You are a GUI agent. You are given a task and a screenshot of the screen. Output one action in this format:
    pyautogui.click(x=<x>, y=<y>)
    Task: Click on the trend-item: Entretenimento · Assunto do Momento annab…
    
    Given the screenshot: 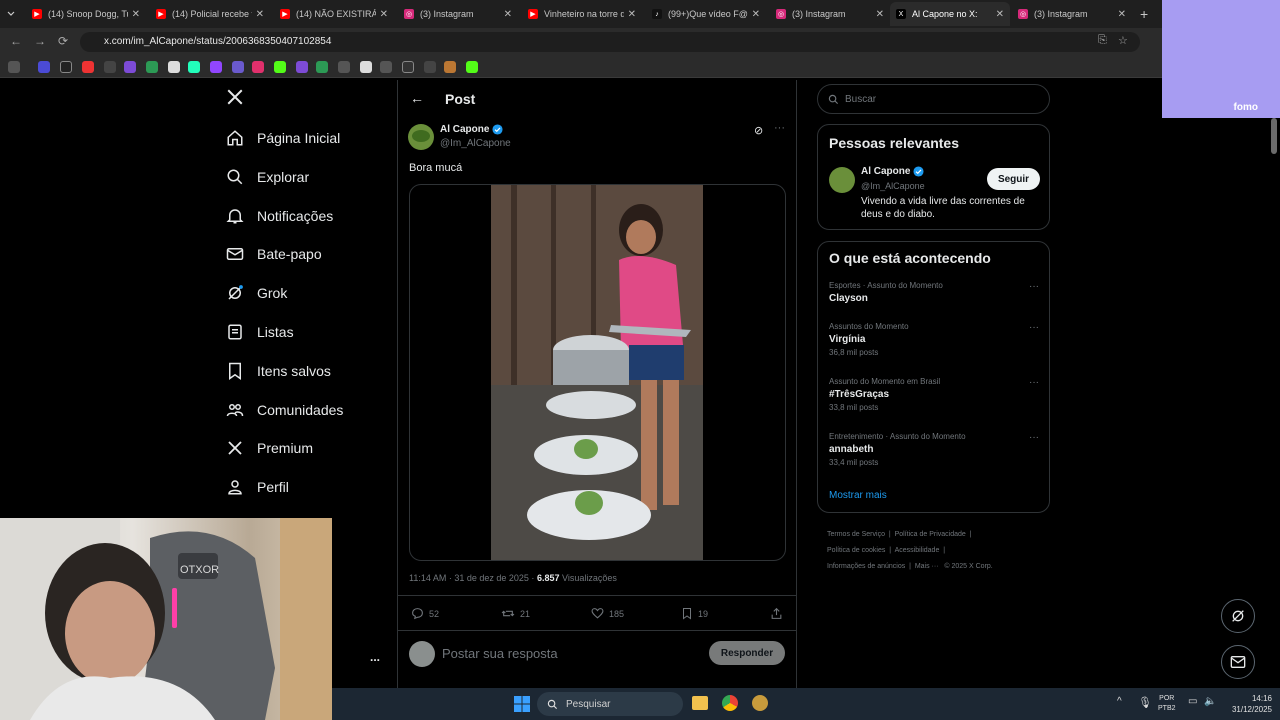 What is the action you would take?
    pyautogui.click(x=934, y=449)
    